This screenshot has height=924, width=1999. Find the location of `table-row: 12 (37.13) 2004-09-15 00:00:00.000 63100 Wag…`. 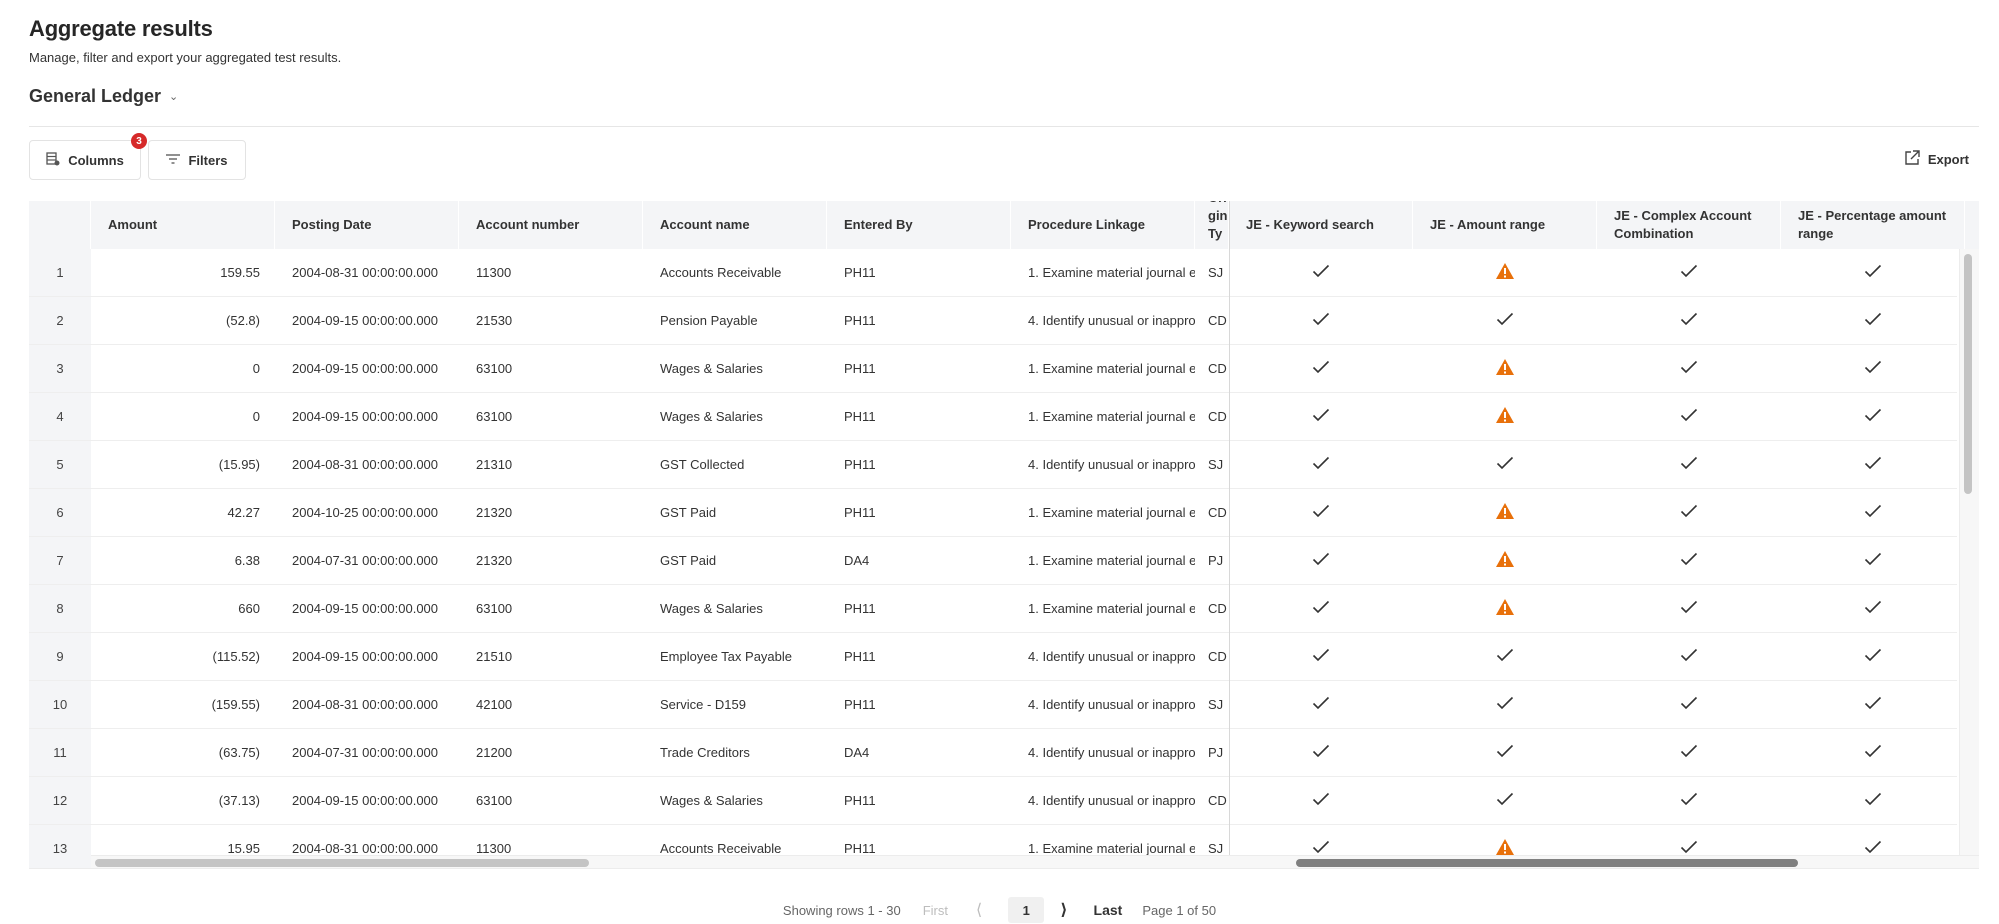

table-row: 12 (37.13) 2004-09-15 00:00:00.000 63100 Wag… is located at coordinates (993, 801).